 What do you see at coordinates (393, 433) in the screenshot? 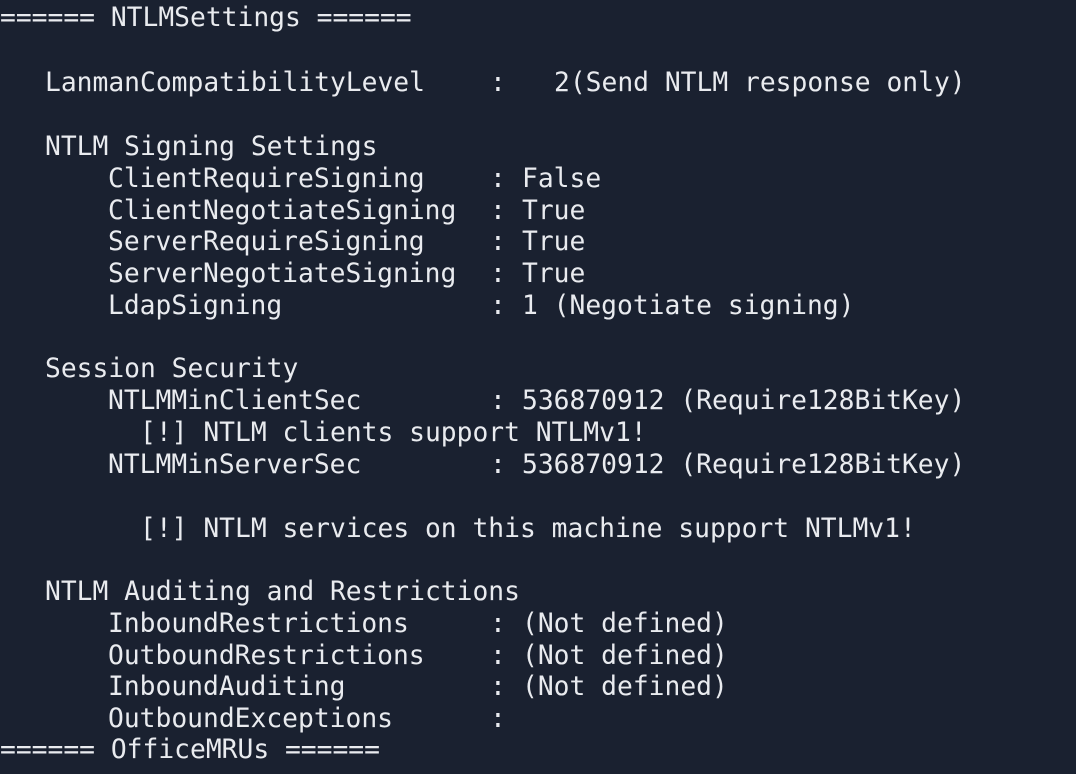
I see `warning-text: [!] NTLM clients support NTLMv1!` at bounding box center [393, 433].